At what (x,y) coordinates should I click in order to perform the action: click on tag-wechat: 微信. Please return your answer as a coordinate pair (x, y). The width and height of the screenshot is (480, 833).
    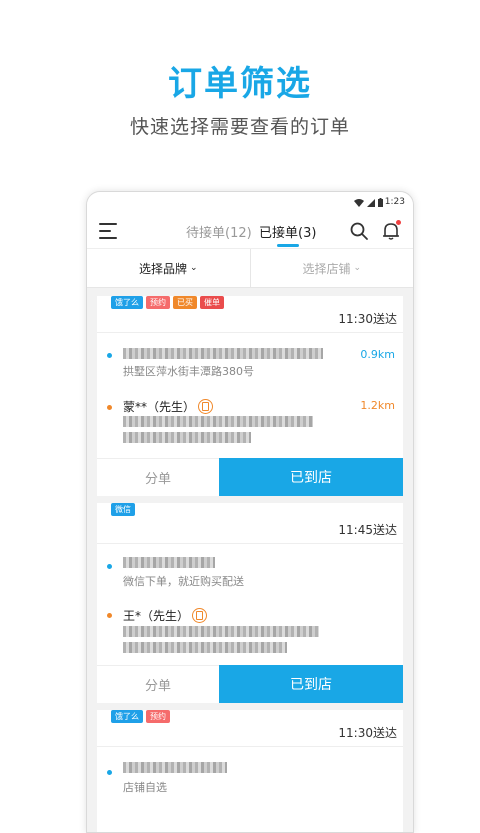
    Looking at the image, I should click on (123, 509).